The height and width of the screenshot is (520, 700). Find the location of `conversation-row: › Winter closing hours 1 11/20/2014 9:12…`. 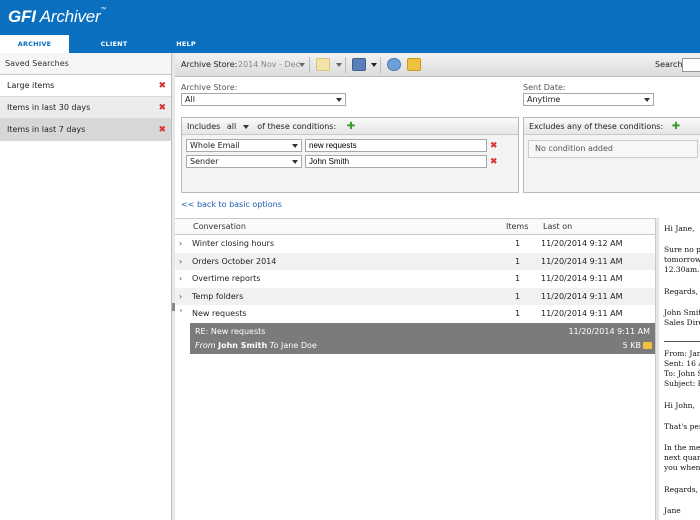

conversation-row: › Winter closing hours 1 11/20/2014 9:12… is located at coordinates (415, 244).